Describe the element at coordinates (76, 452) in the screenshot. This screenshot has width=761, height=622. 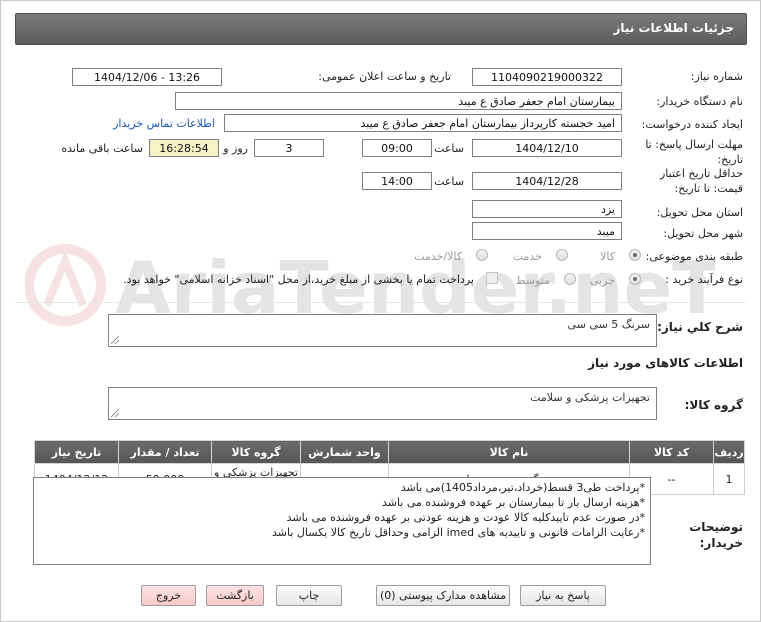
I see `column-header-need-date: تاریخ نیاز` at that location.